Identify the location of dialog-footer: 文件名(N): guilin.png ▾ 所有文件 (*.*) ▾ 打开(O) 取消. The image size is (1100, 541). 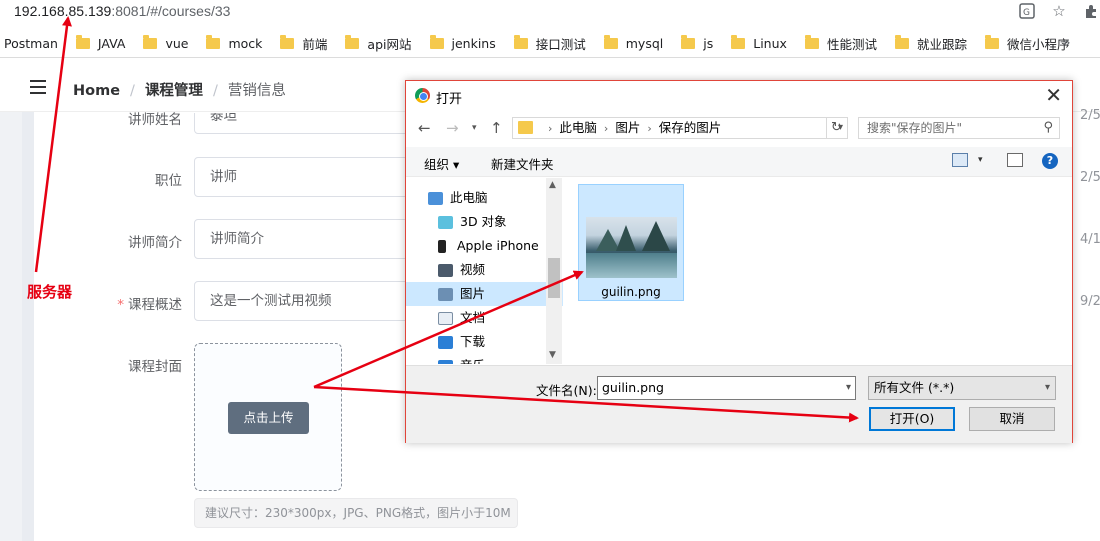
(739, 404).